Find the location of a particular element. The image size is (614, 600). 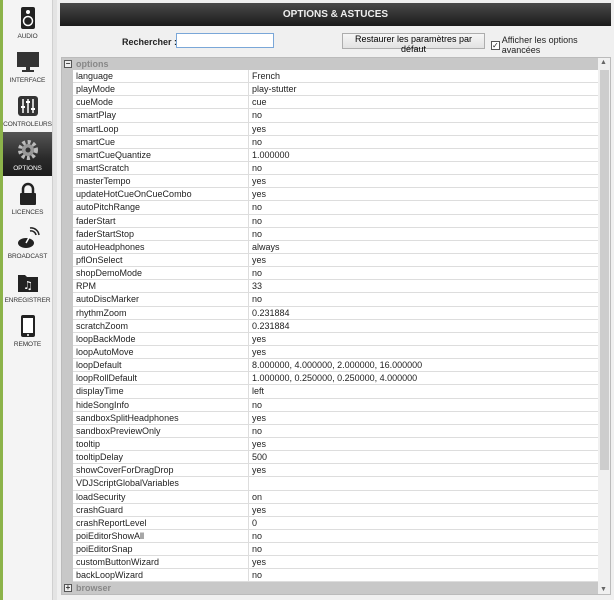

table-row: crashGuard yes is located at coordinates (336, 510).